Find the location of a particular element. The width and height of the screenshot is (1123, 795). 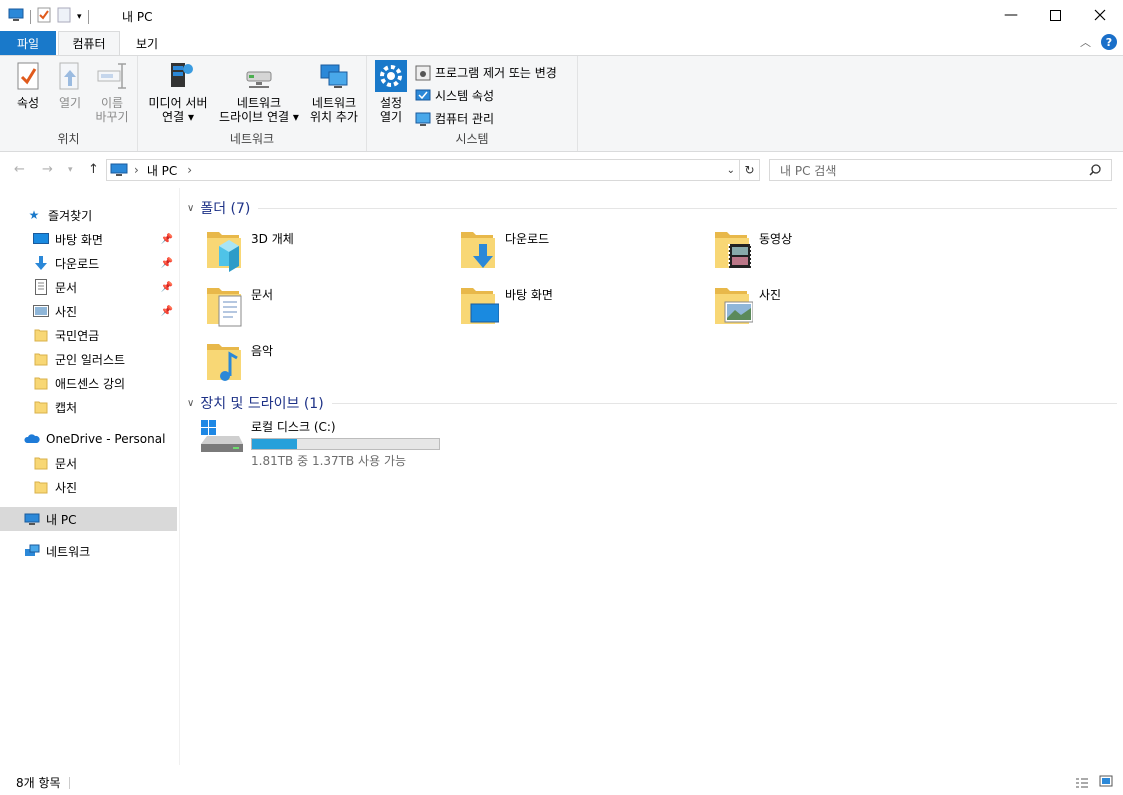

nav-quick-item: 다운로드 📌 is located at coordinates (88, 263).